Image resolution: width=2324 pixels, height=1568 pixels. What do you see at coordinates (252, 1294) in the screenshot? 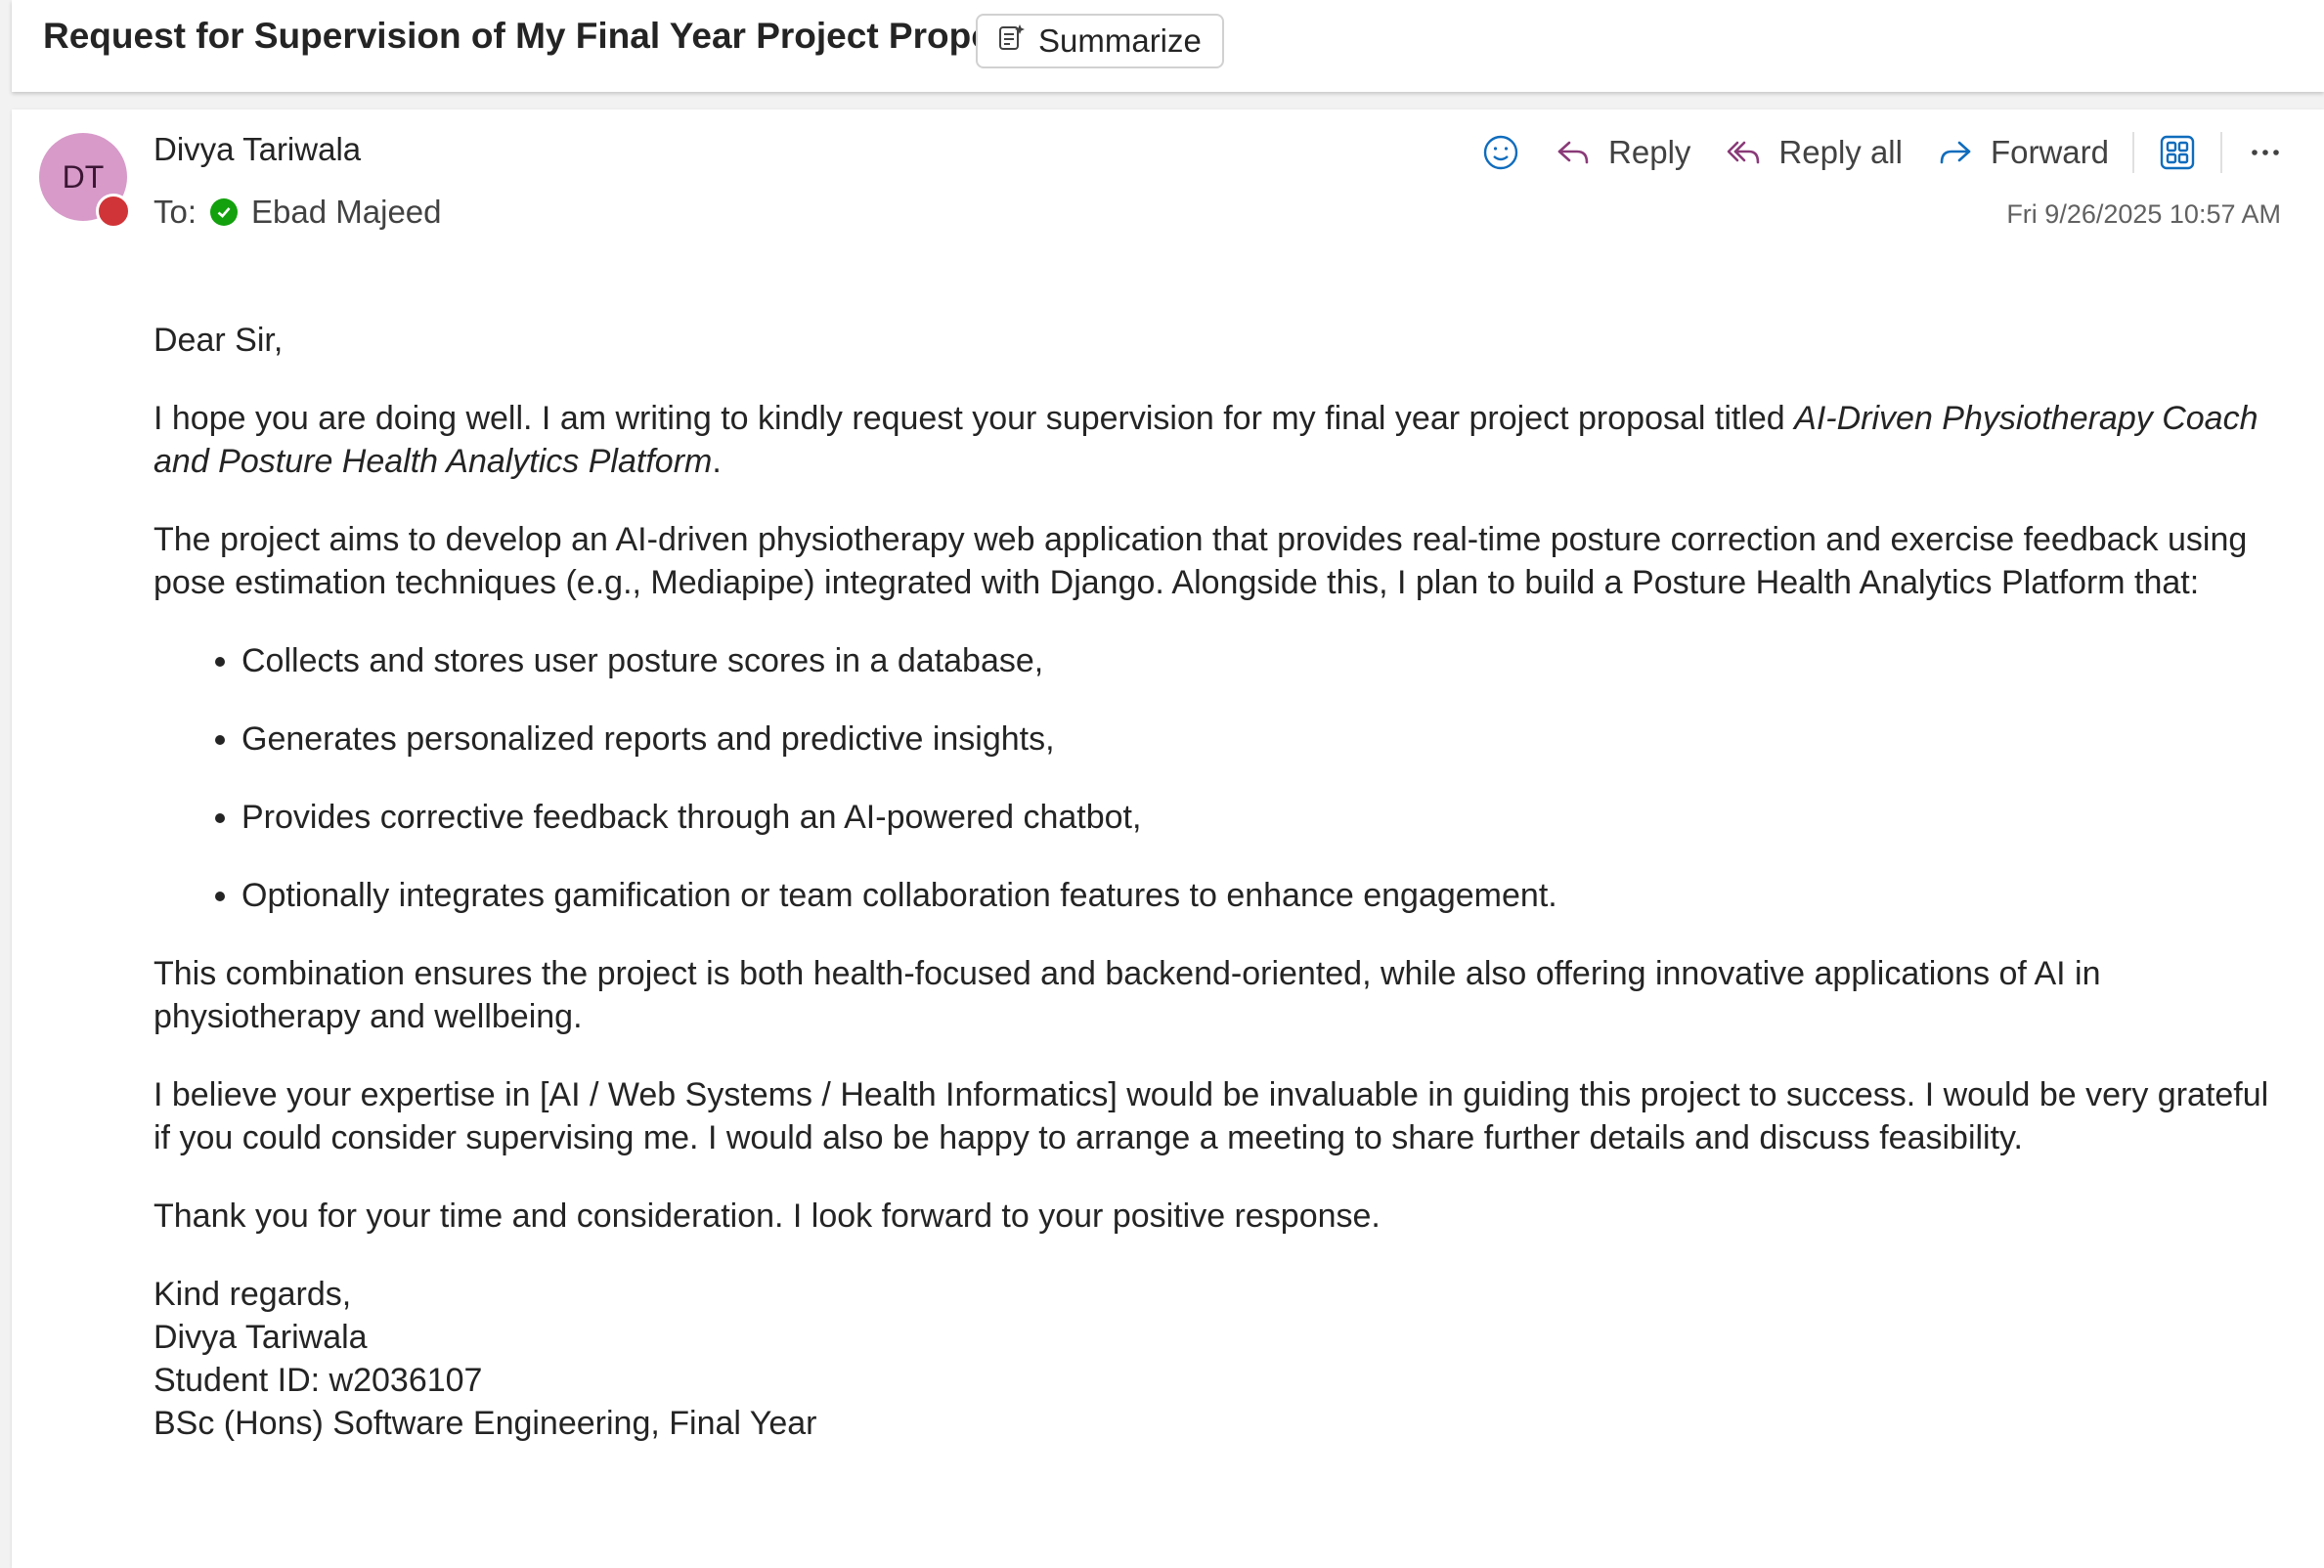
I see `signature-line: Kind regards,` at bounding box center [252, 1294].